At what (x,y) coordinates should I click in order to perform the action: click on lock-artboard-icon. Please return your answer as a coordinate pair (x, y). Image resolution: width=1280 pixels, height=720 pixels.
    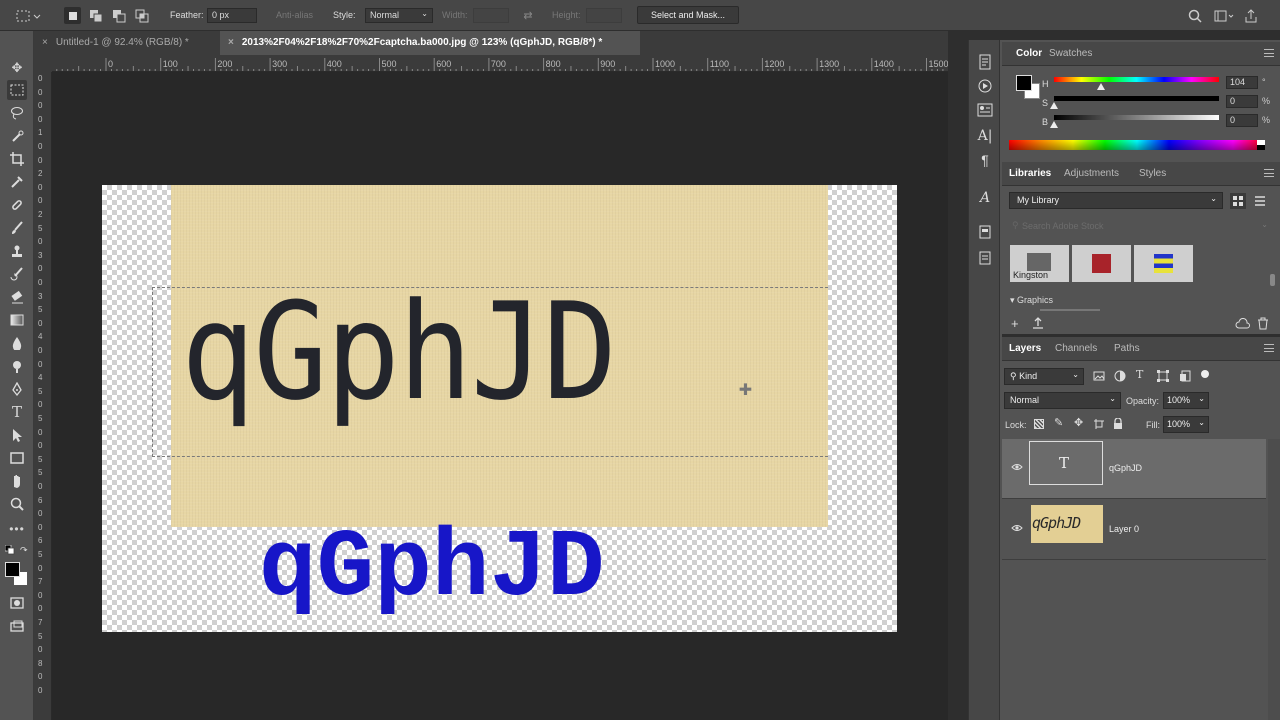
    Looking at the image, I should click on (1099, 425).